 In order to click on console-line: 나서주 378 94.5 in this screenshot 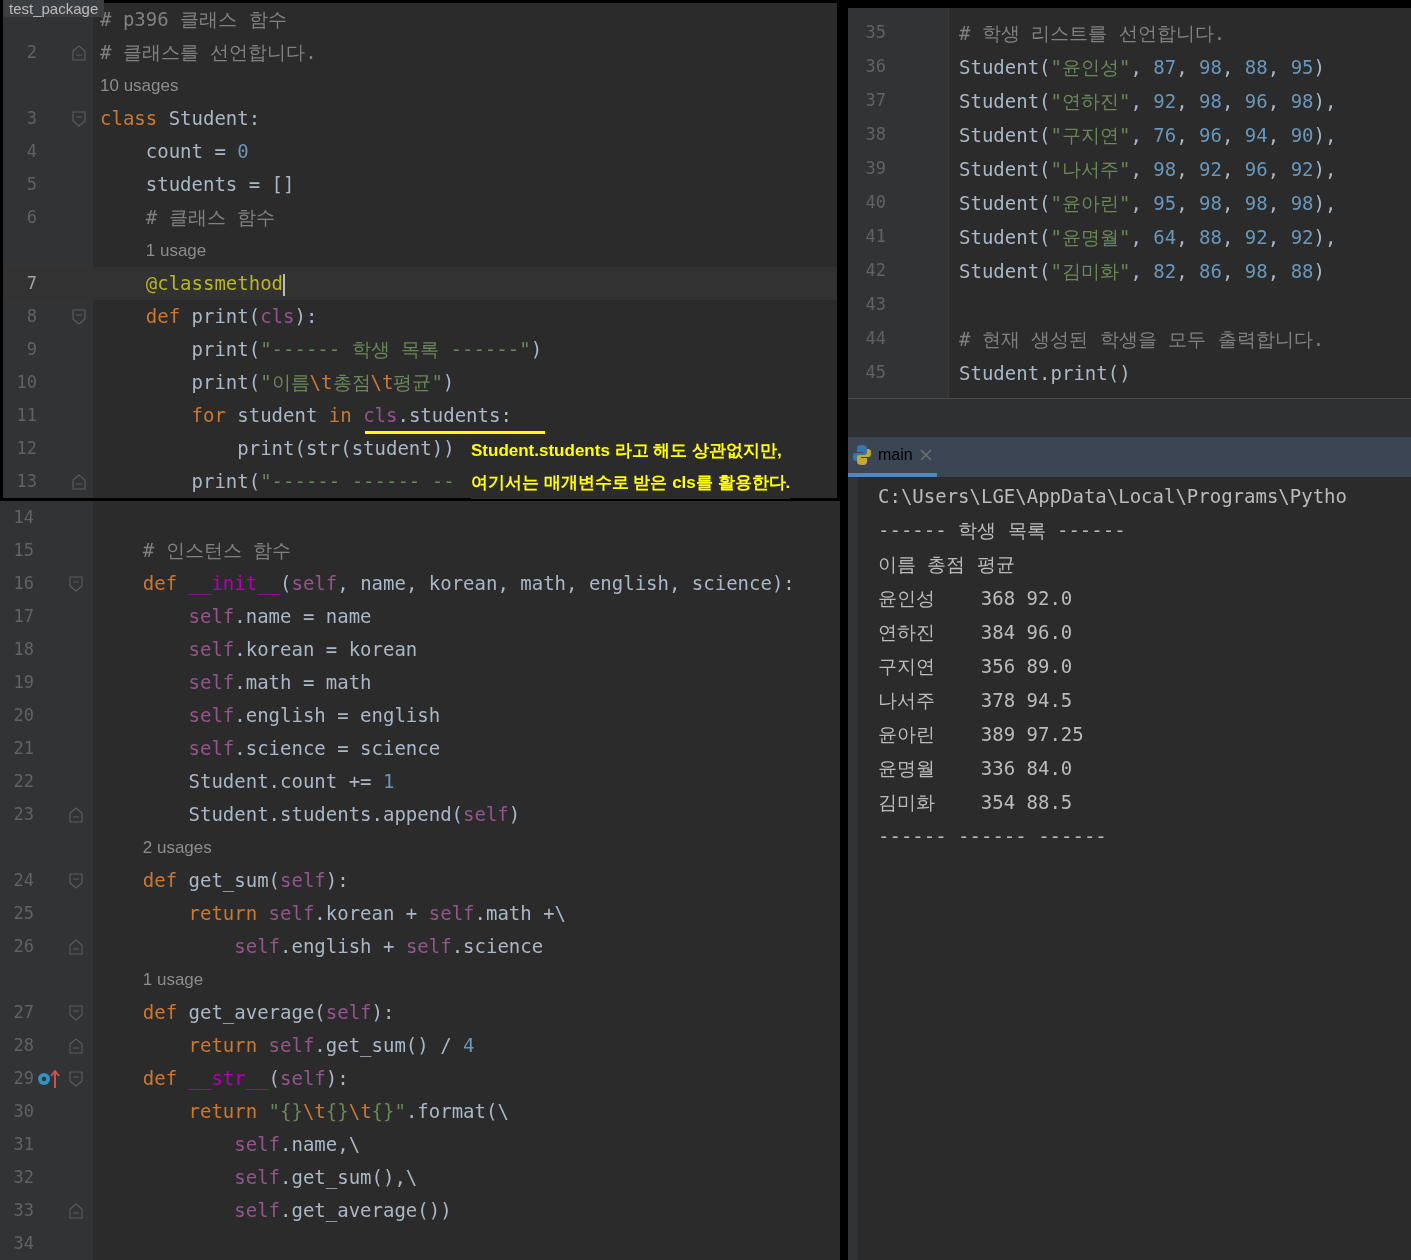, I will do `click(976, 700)`.